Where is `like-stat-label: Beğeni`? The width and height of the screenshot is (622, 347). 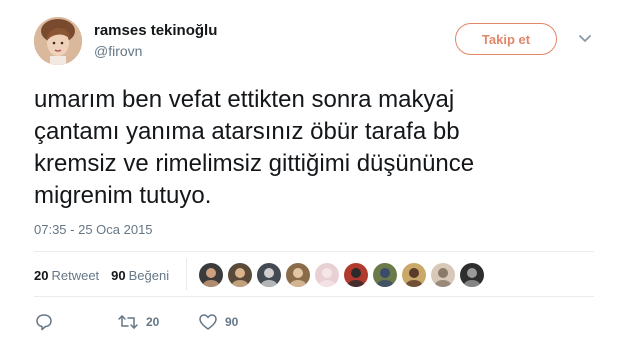 like-stat-label: Beğeni is located at coordinates (149, 275).